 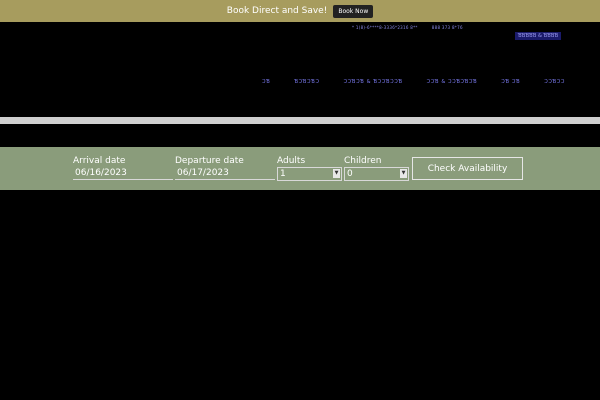 I want to click on nav-item-4: ƆƆƁ & ƆƆƁƆƁƆƁ, so click(x=452, y=82).